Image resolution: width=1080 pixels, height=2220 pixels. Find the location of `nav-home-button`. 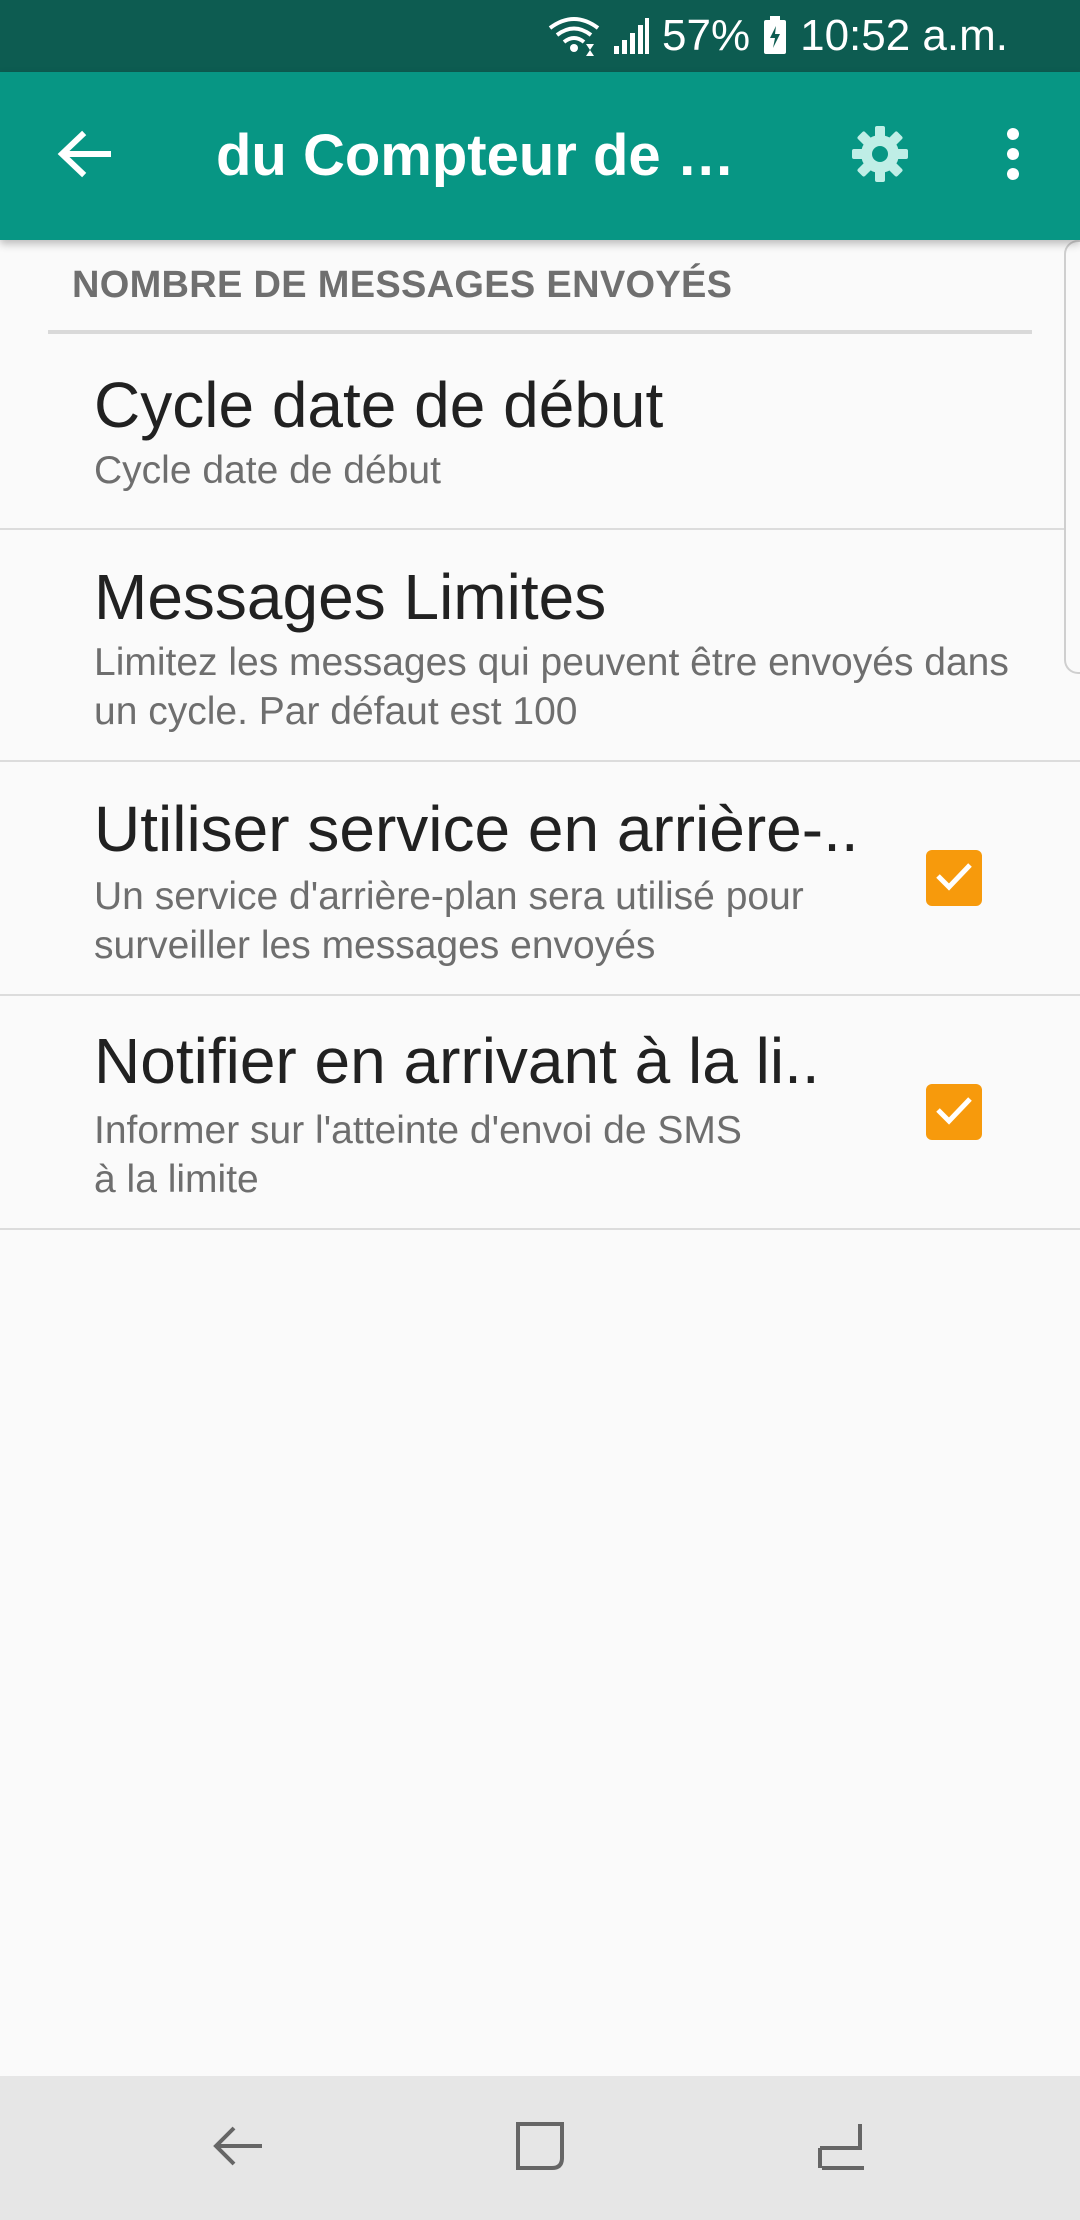

nav-home-button is located at coordinates (540, 2148).